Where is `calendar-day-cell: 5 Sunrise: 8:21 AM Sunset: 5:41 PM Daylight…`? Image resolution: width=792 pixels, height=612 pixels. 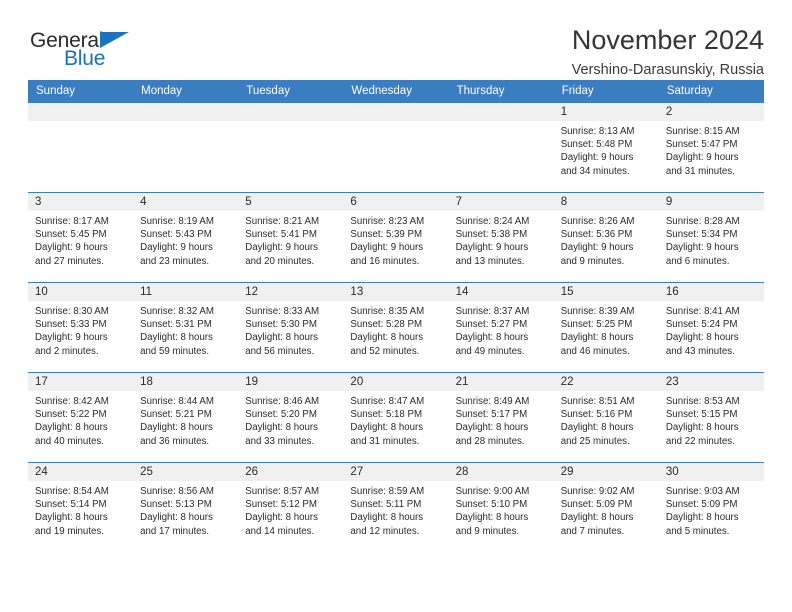 calendar-day-cell: 5 Sunrise: 8:21 AM Sunset: 5:41 PM Daylight… is located at coordinates (291, 237).